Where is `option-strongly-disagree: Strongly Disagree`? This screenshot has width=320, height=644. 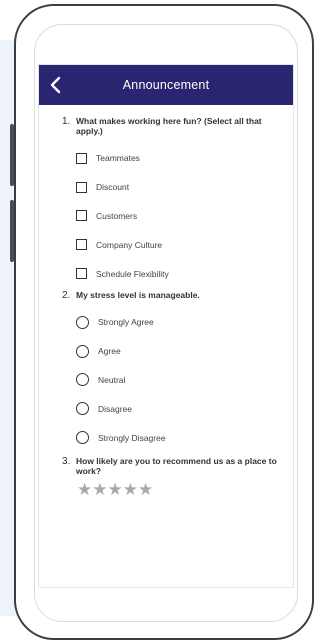 option-strongly-disagree: Strongly Disagree is located at coordinates (178, 437).